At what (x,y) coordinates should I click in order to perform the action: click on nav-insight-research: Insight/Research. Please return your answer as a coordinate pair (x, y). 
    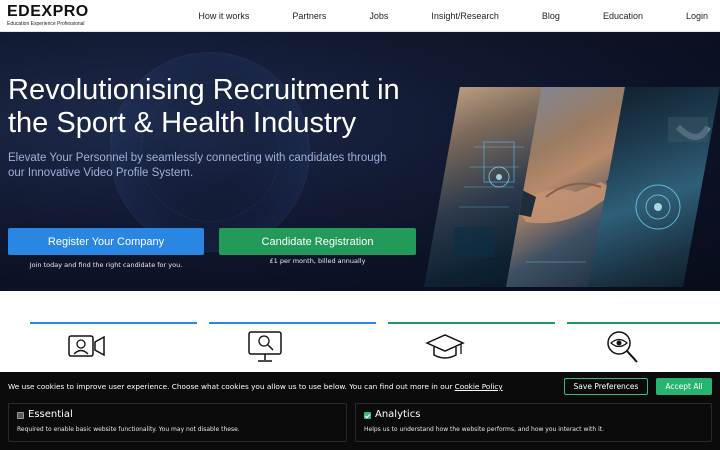
    Looking at the image, I should click on (465, 16).